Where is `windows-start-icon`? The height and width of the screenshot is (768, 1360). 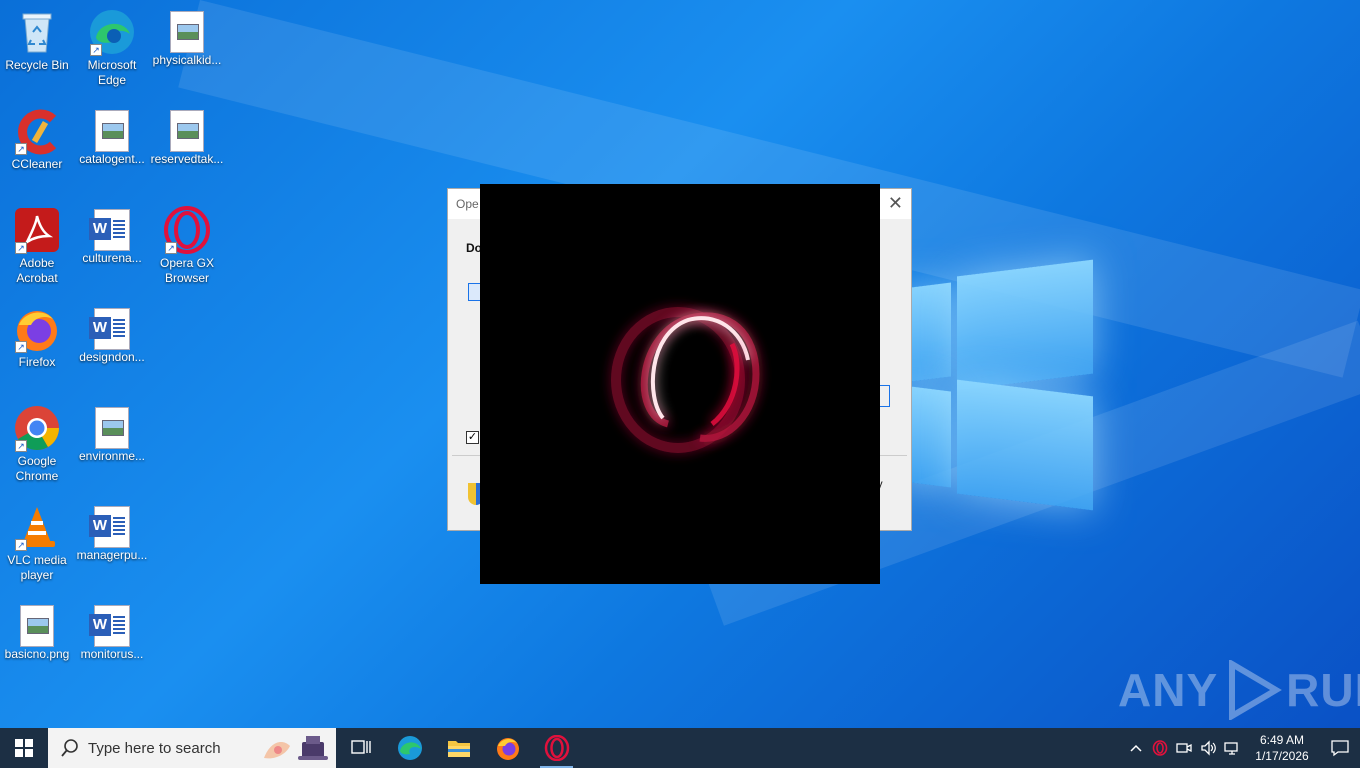
windows-start-icon is located at coordinates (24, 748).